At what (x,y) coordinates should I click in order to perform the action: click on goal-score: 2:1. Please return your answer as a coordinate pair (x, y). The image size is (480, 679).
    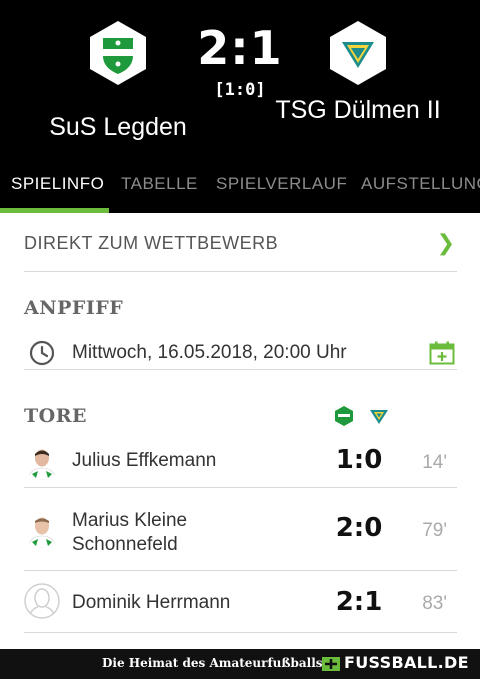
    Looking at the image, I should click on (359, 602).